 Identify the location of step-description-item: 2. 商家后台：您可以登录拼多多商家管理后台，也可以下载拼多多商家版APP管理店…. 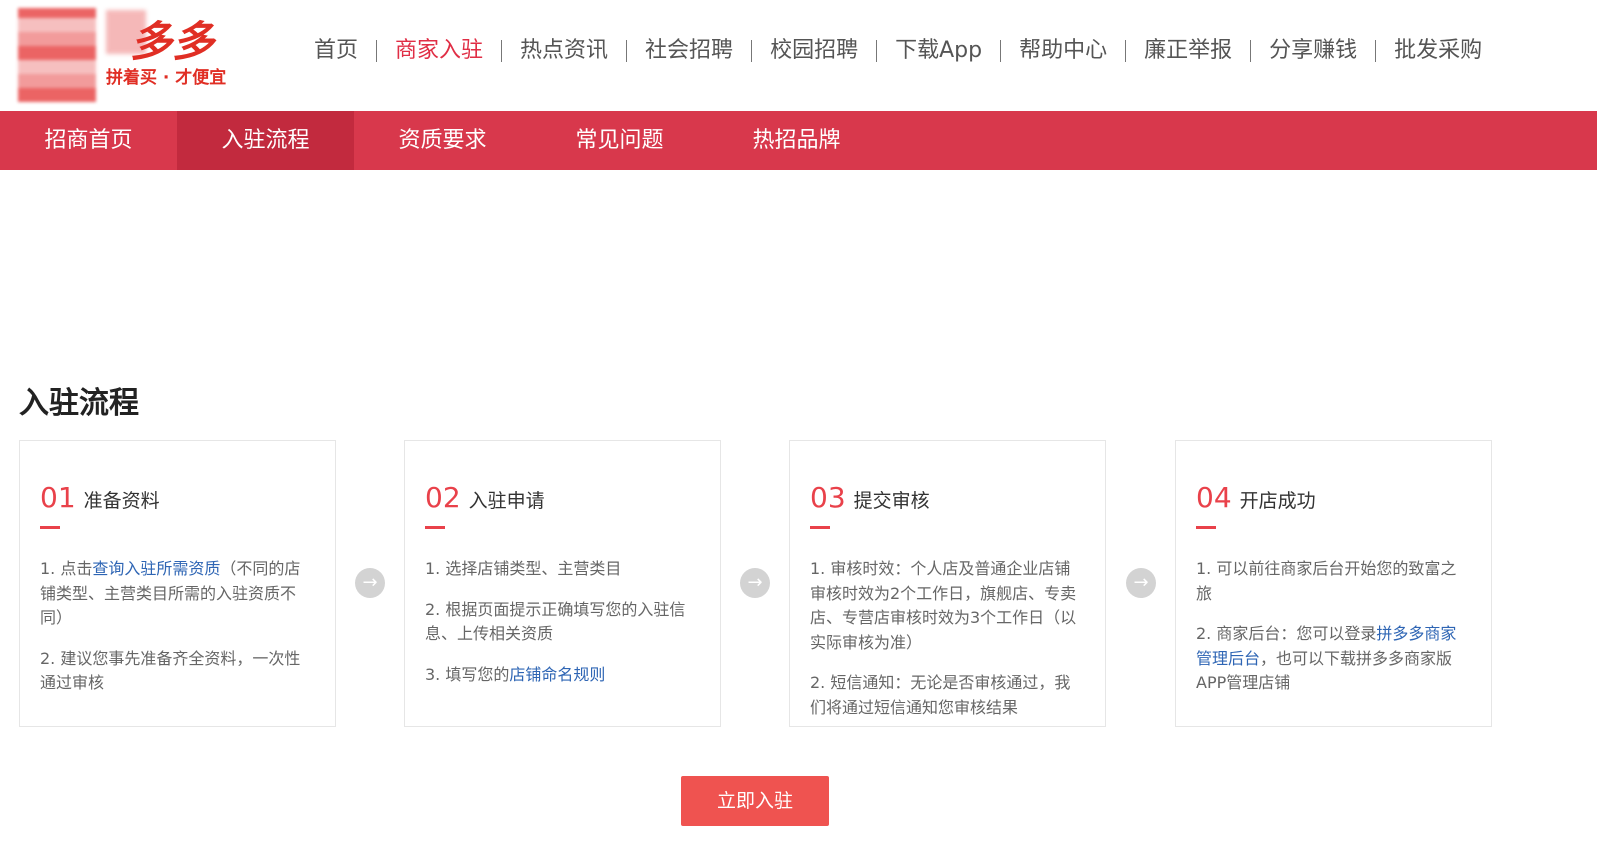
(1333, 659).